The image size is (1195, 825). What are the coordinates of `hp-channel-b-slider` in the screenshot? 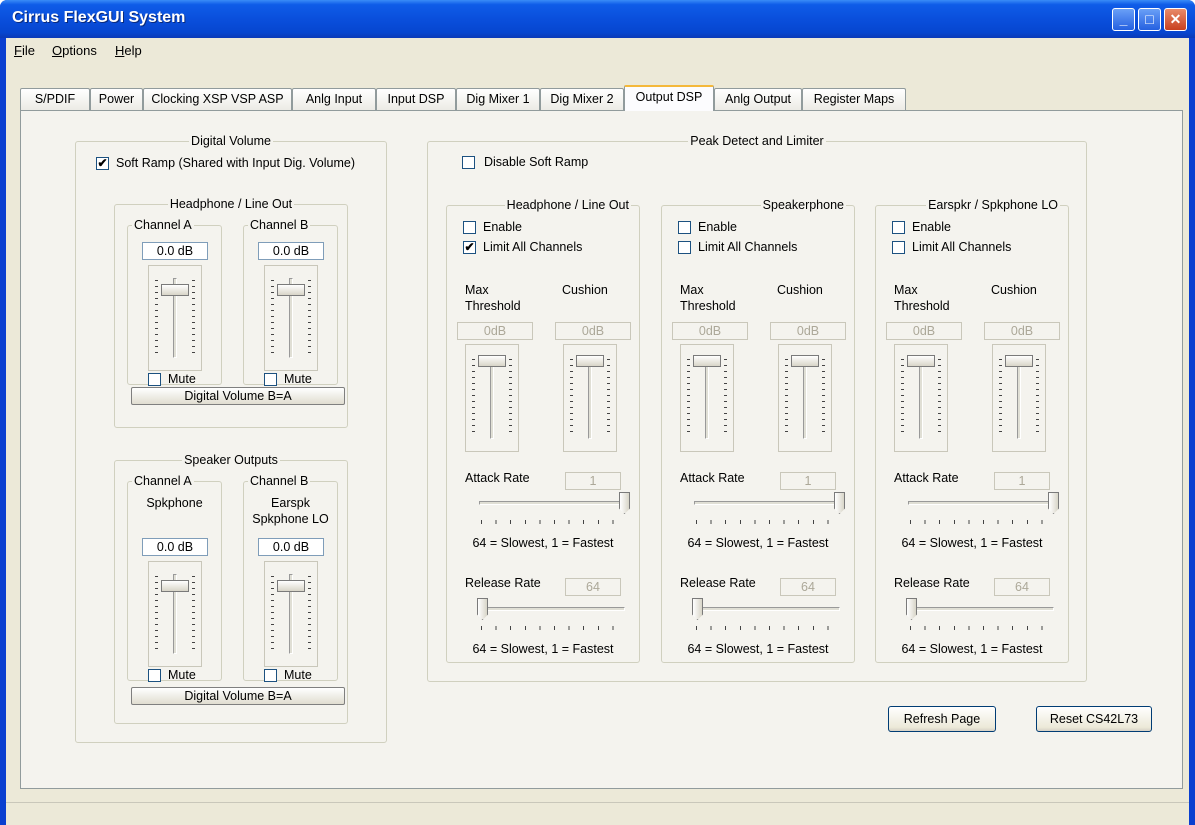 It's located at (291, 318).